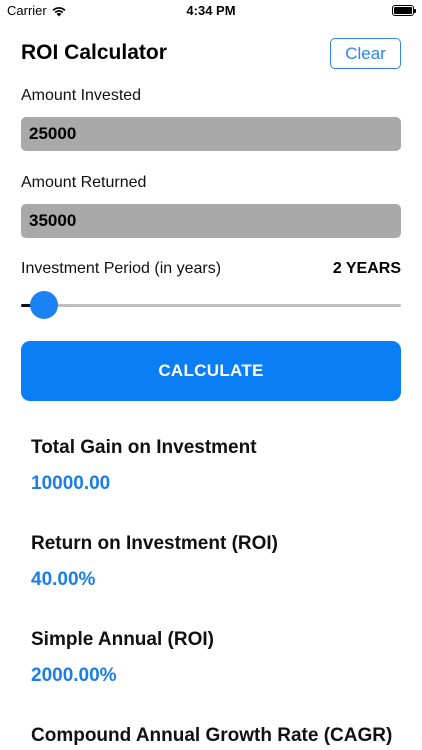  What do you see at coordinates (94, 52) in the screenshot?
I see `page-title: ROI Calculator` at bounding box center [94, 52].